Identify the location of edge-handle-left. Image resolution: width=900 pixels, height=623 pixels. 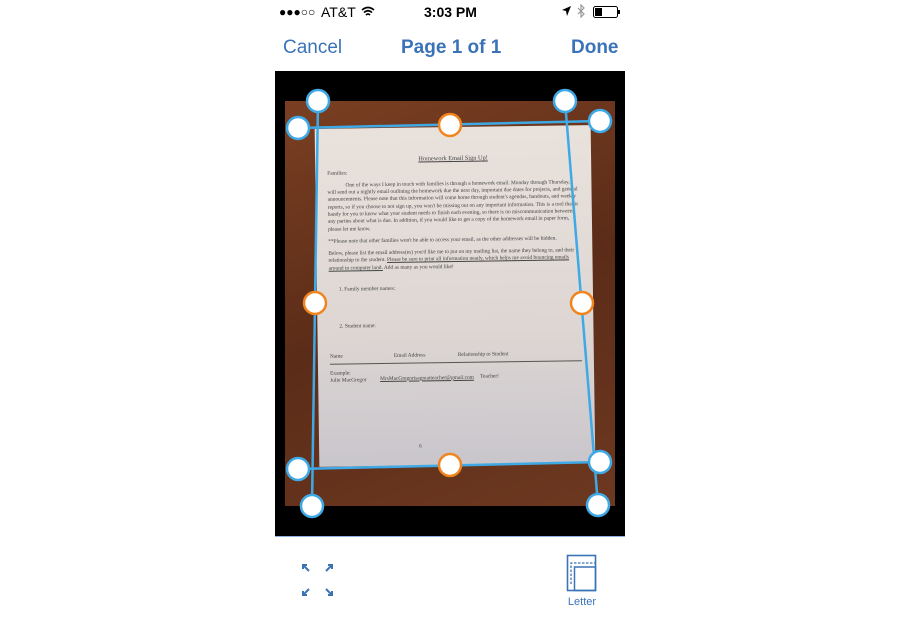
(315, 303).